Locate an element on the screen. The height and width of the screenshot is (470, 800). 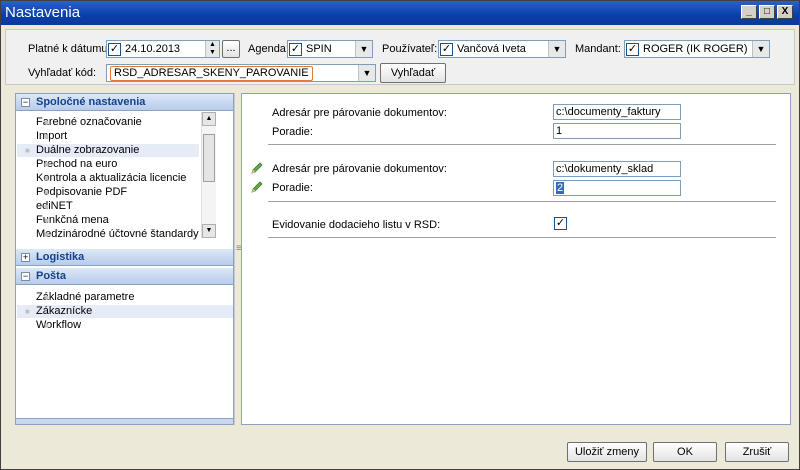
list-item: ■ Workflow is located at coordinates (58, 325).